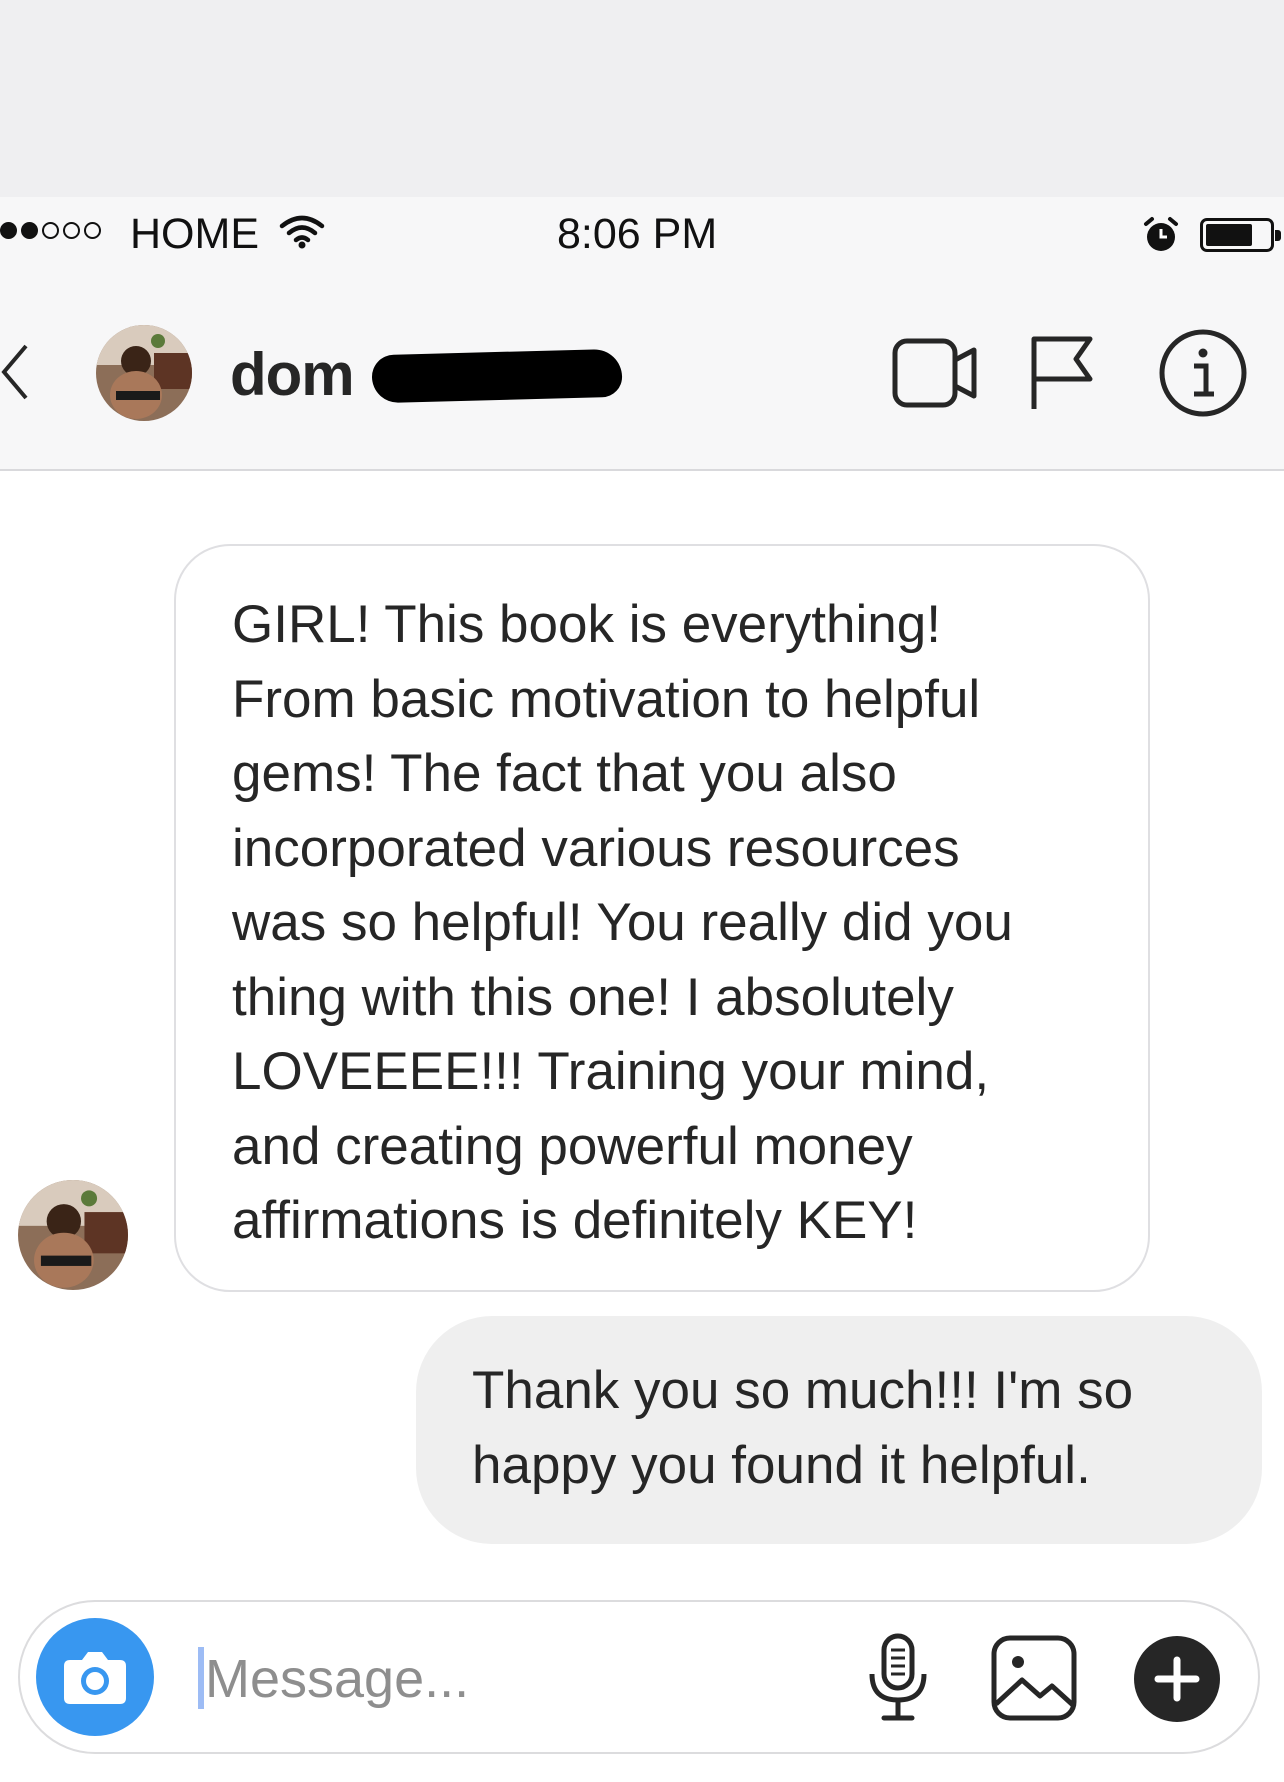  Describe the element at coordinates (611, 1071) in the screenshot. I see `message-line: LOVEEEE!!! Training your mind,` at that location.